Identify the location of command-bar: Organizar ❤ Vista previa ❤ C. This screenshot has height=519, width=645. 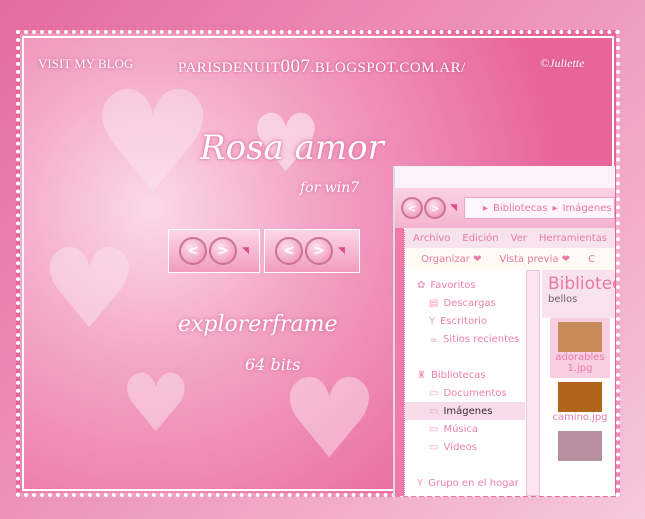
(510, 259).